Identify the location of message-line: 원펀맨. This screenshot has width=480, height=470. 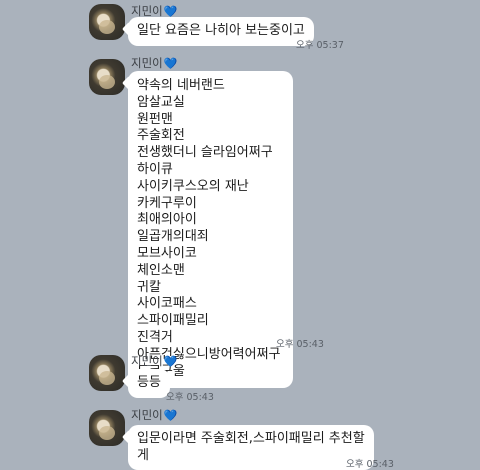
(155, 119).